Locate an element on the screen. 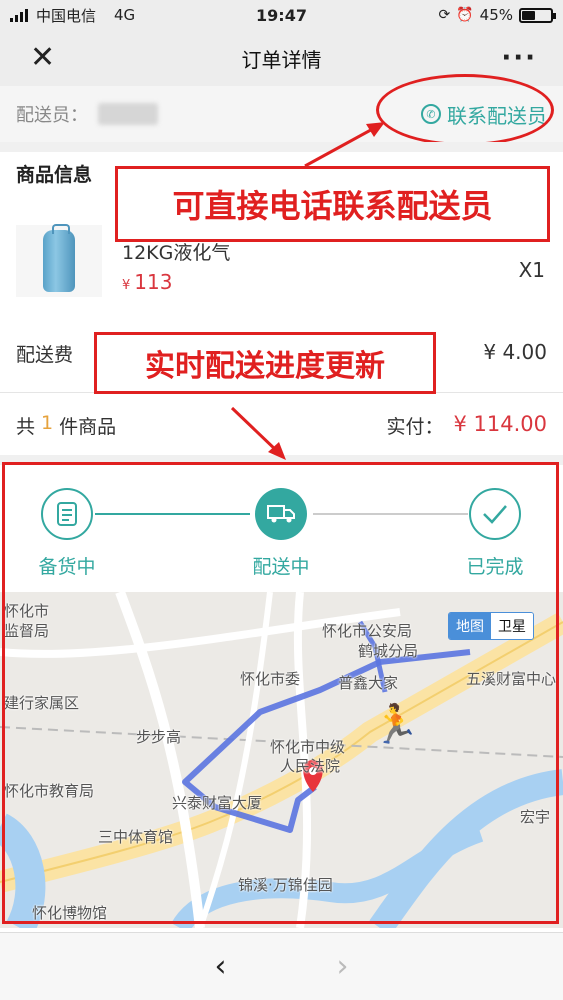 Image resolution: width=563 pixels, height=1000 pixels. call-annotation: 可直接电话联系配送员 is located at coordinates (332, 204).